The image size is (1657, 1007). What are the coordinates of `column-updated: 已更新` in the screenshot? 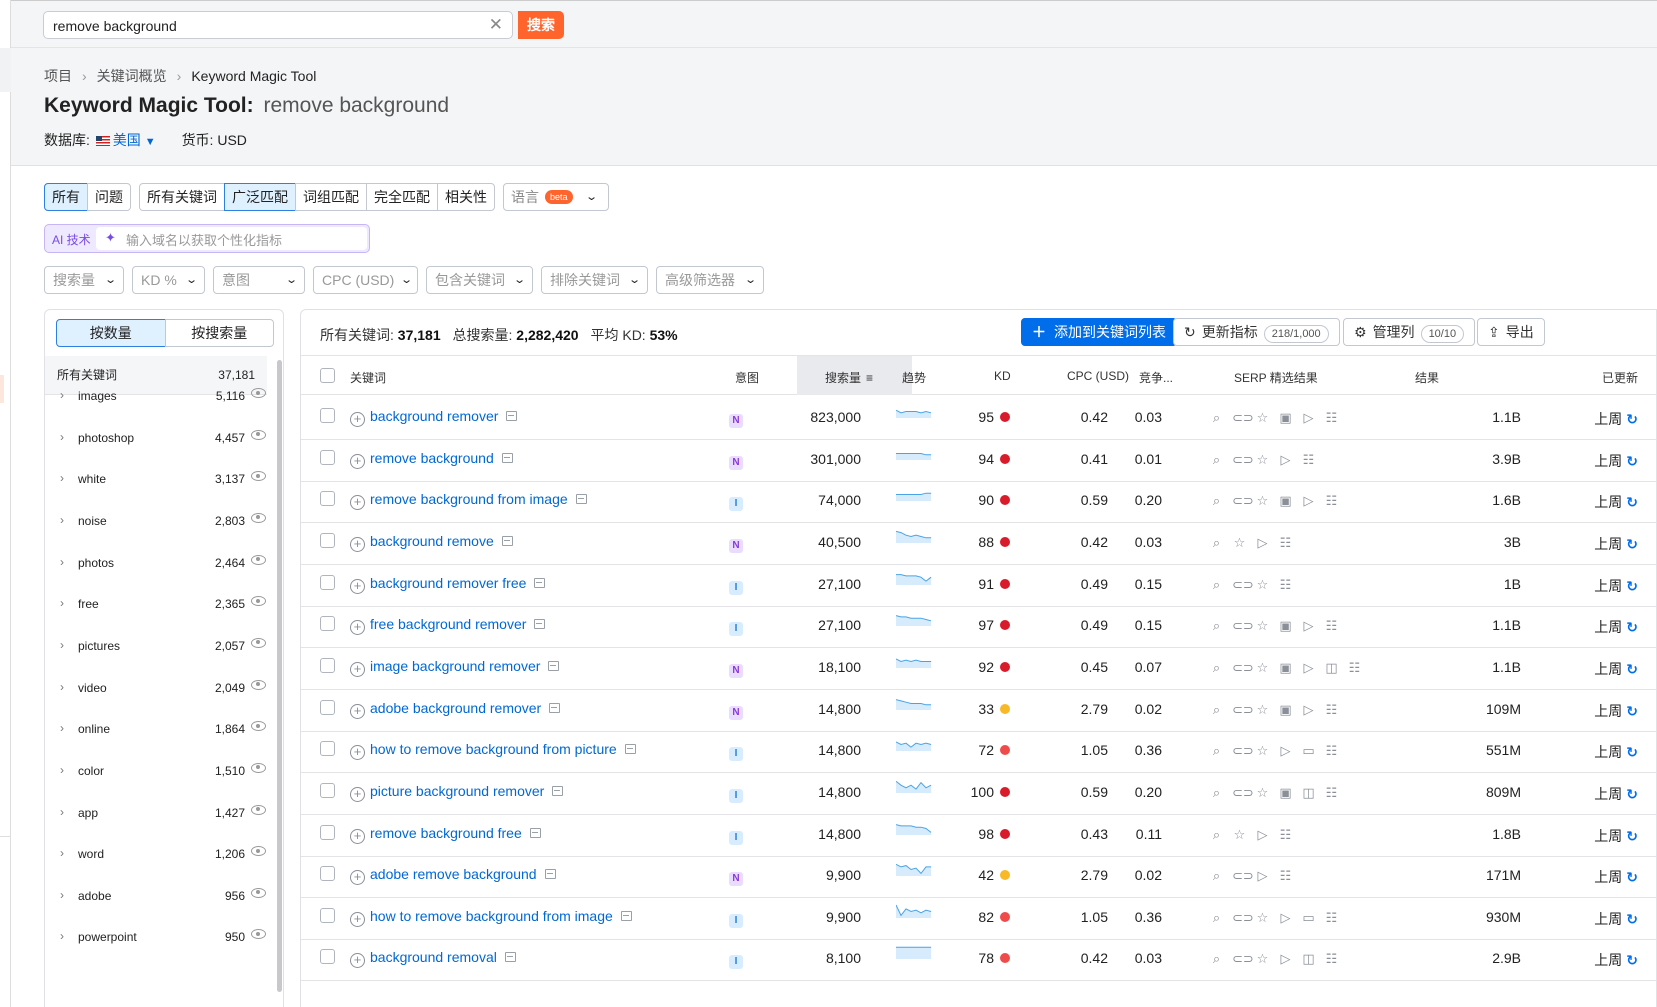 It's located at (1620, 377).